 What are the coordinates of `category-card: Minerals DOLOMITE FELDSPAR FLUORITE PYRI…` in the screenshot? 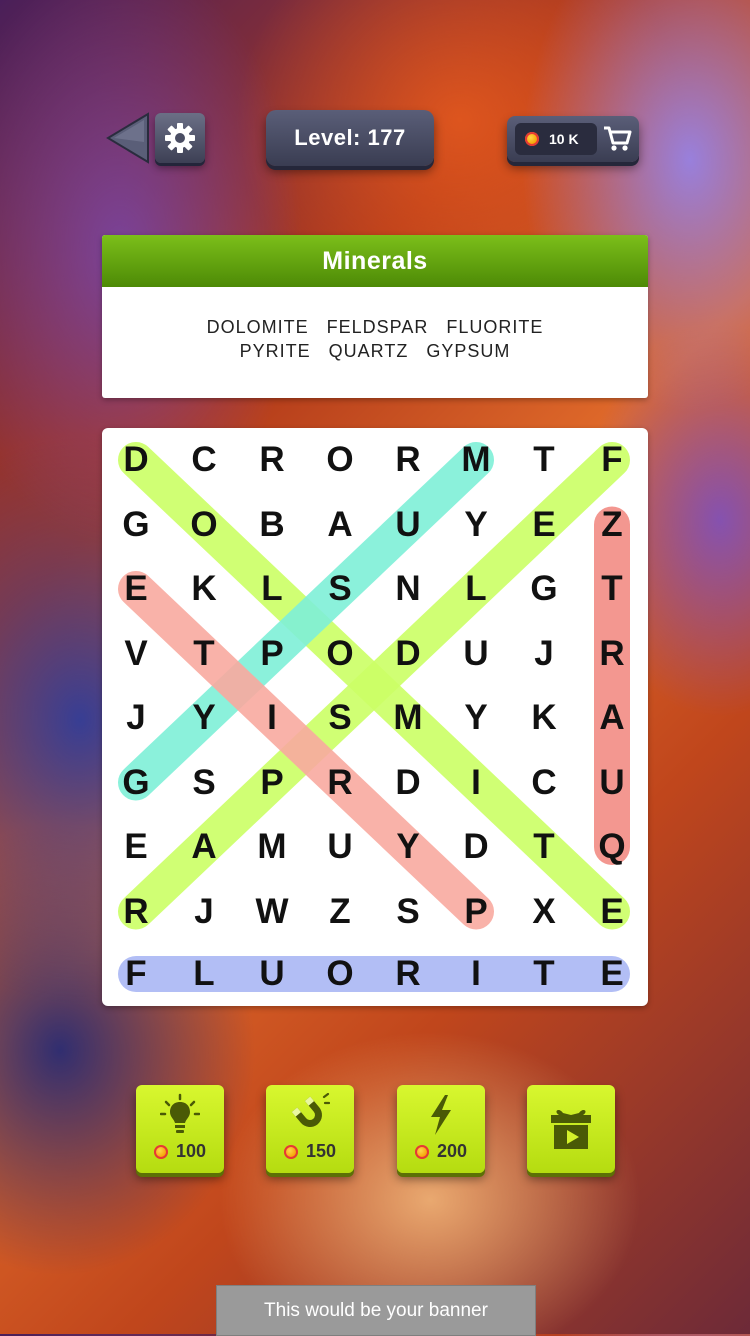 It's located at (375, 316).